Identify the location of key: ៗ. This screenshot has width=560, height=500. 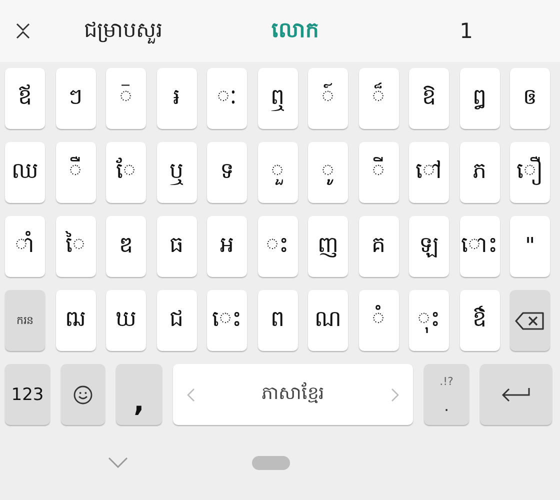
(76, 98).